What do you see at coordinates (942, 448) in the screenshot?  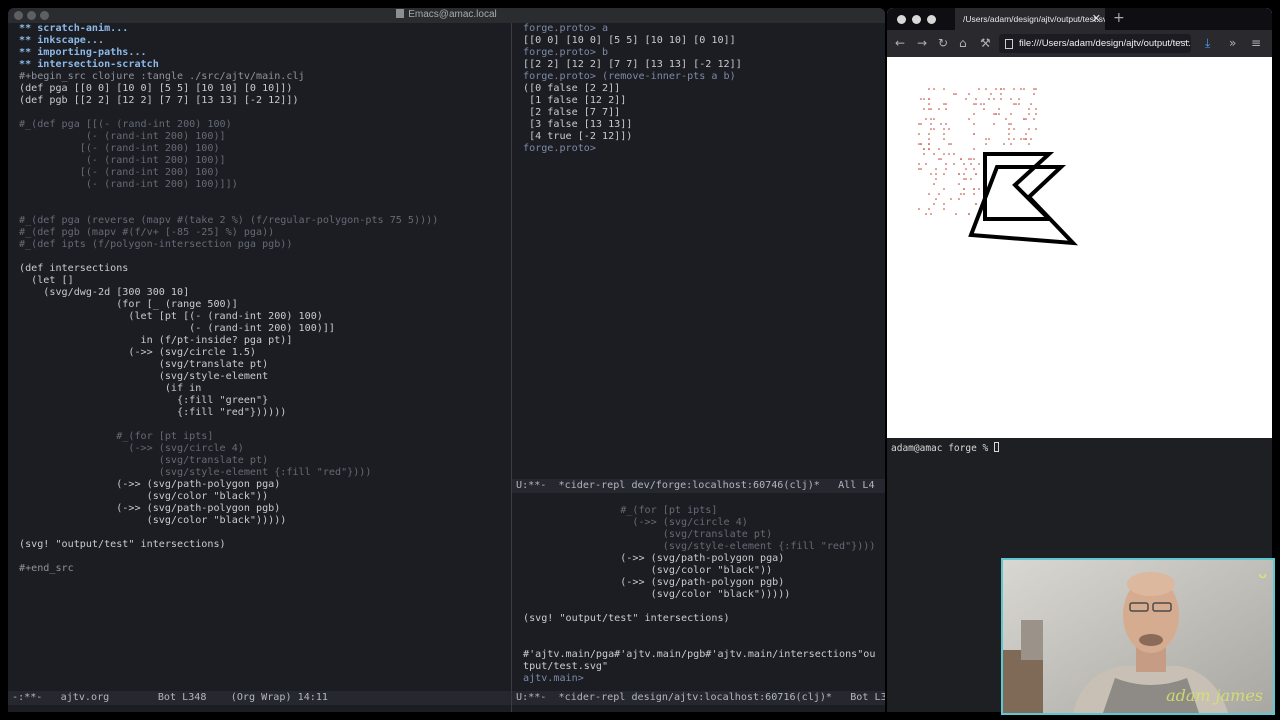 I see `prompt-text: adam@amac forge %` at bounding box center [942, 448].